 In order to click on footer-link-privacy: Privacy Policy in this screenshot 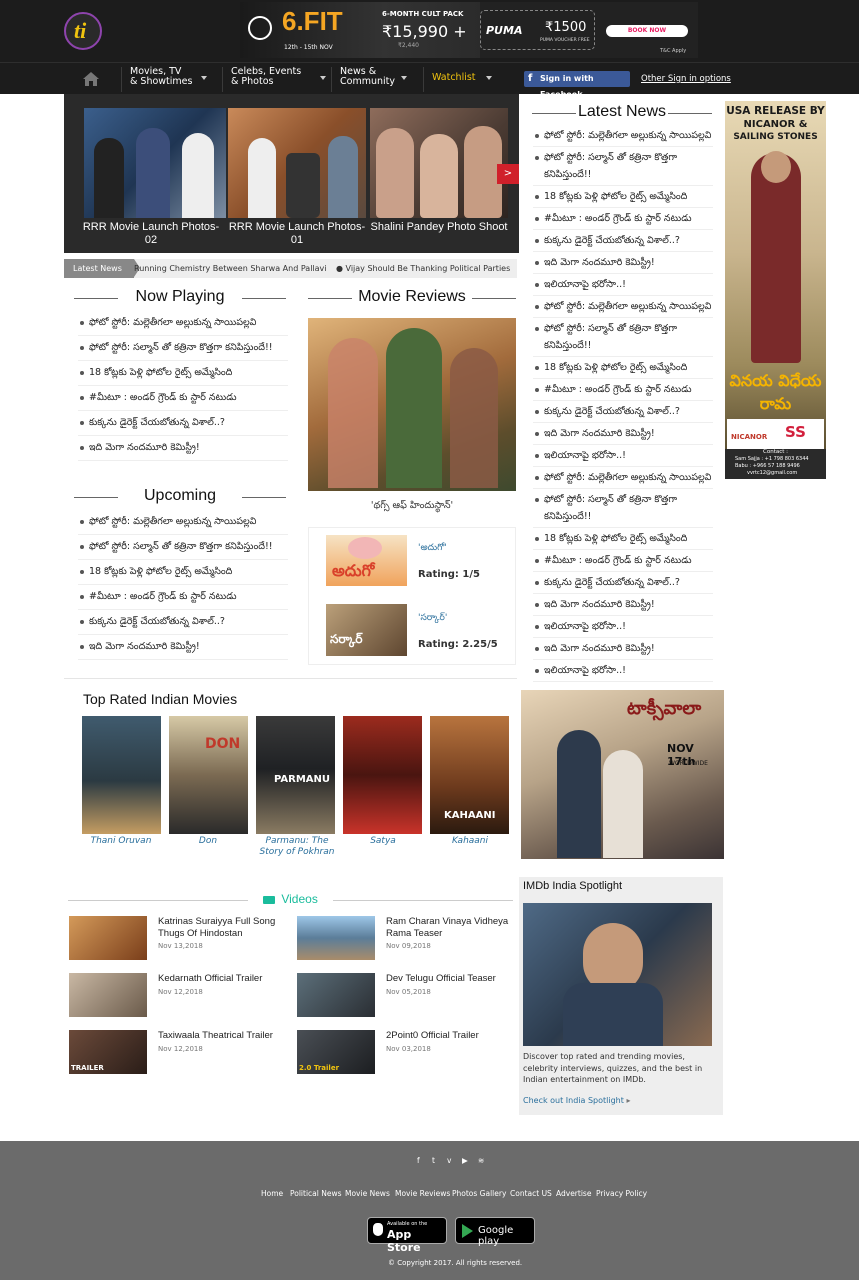, I will do `click(621, 1193)`.